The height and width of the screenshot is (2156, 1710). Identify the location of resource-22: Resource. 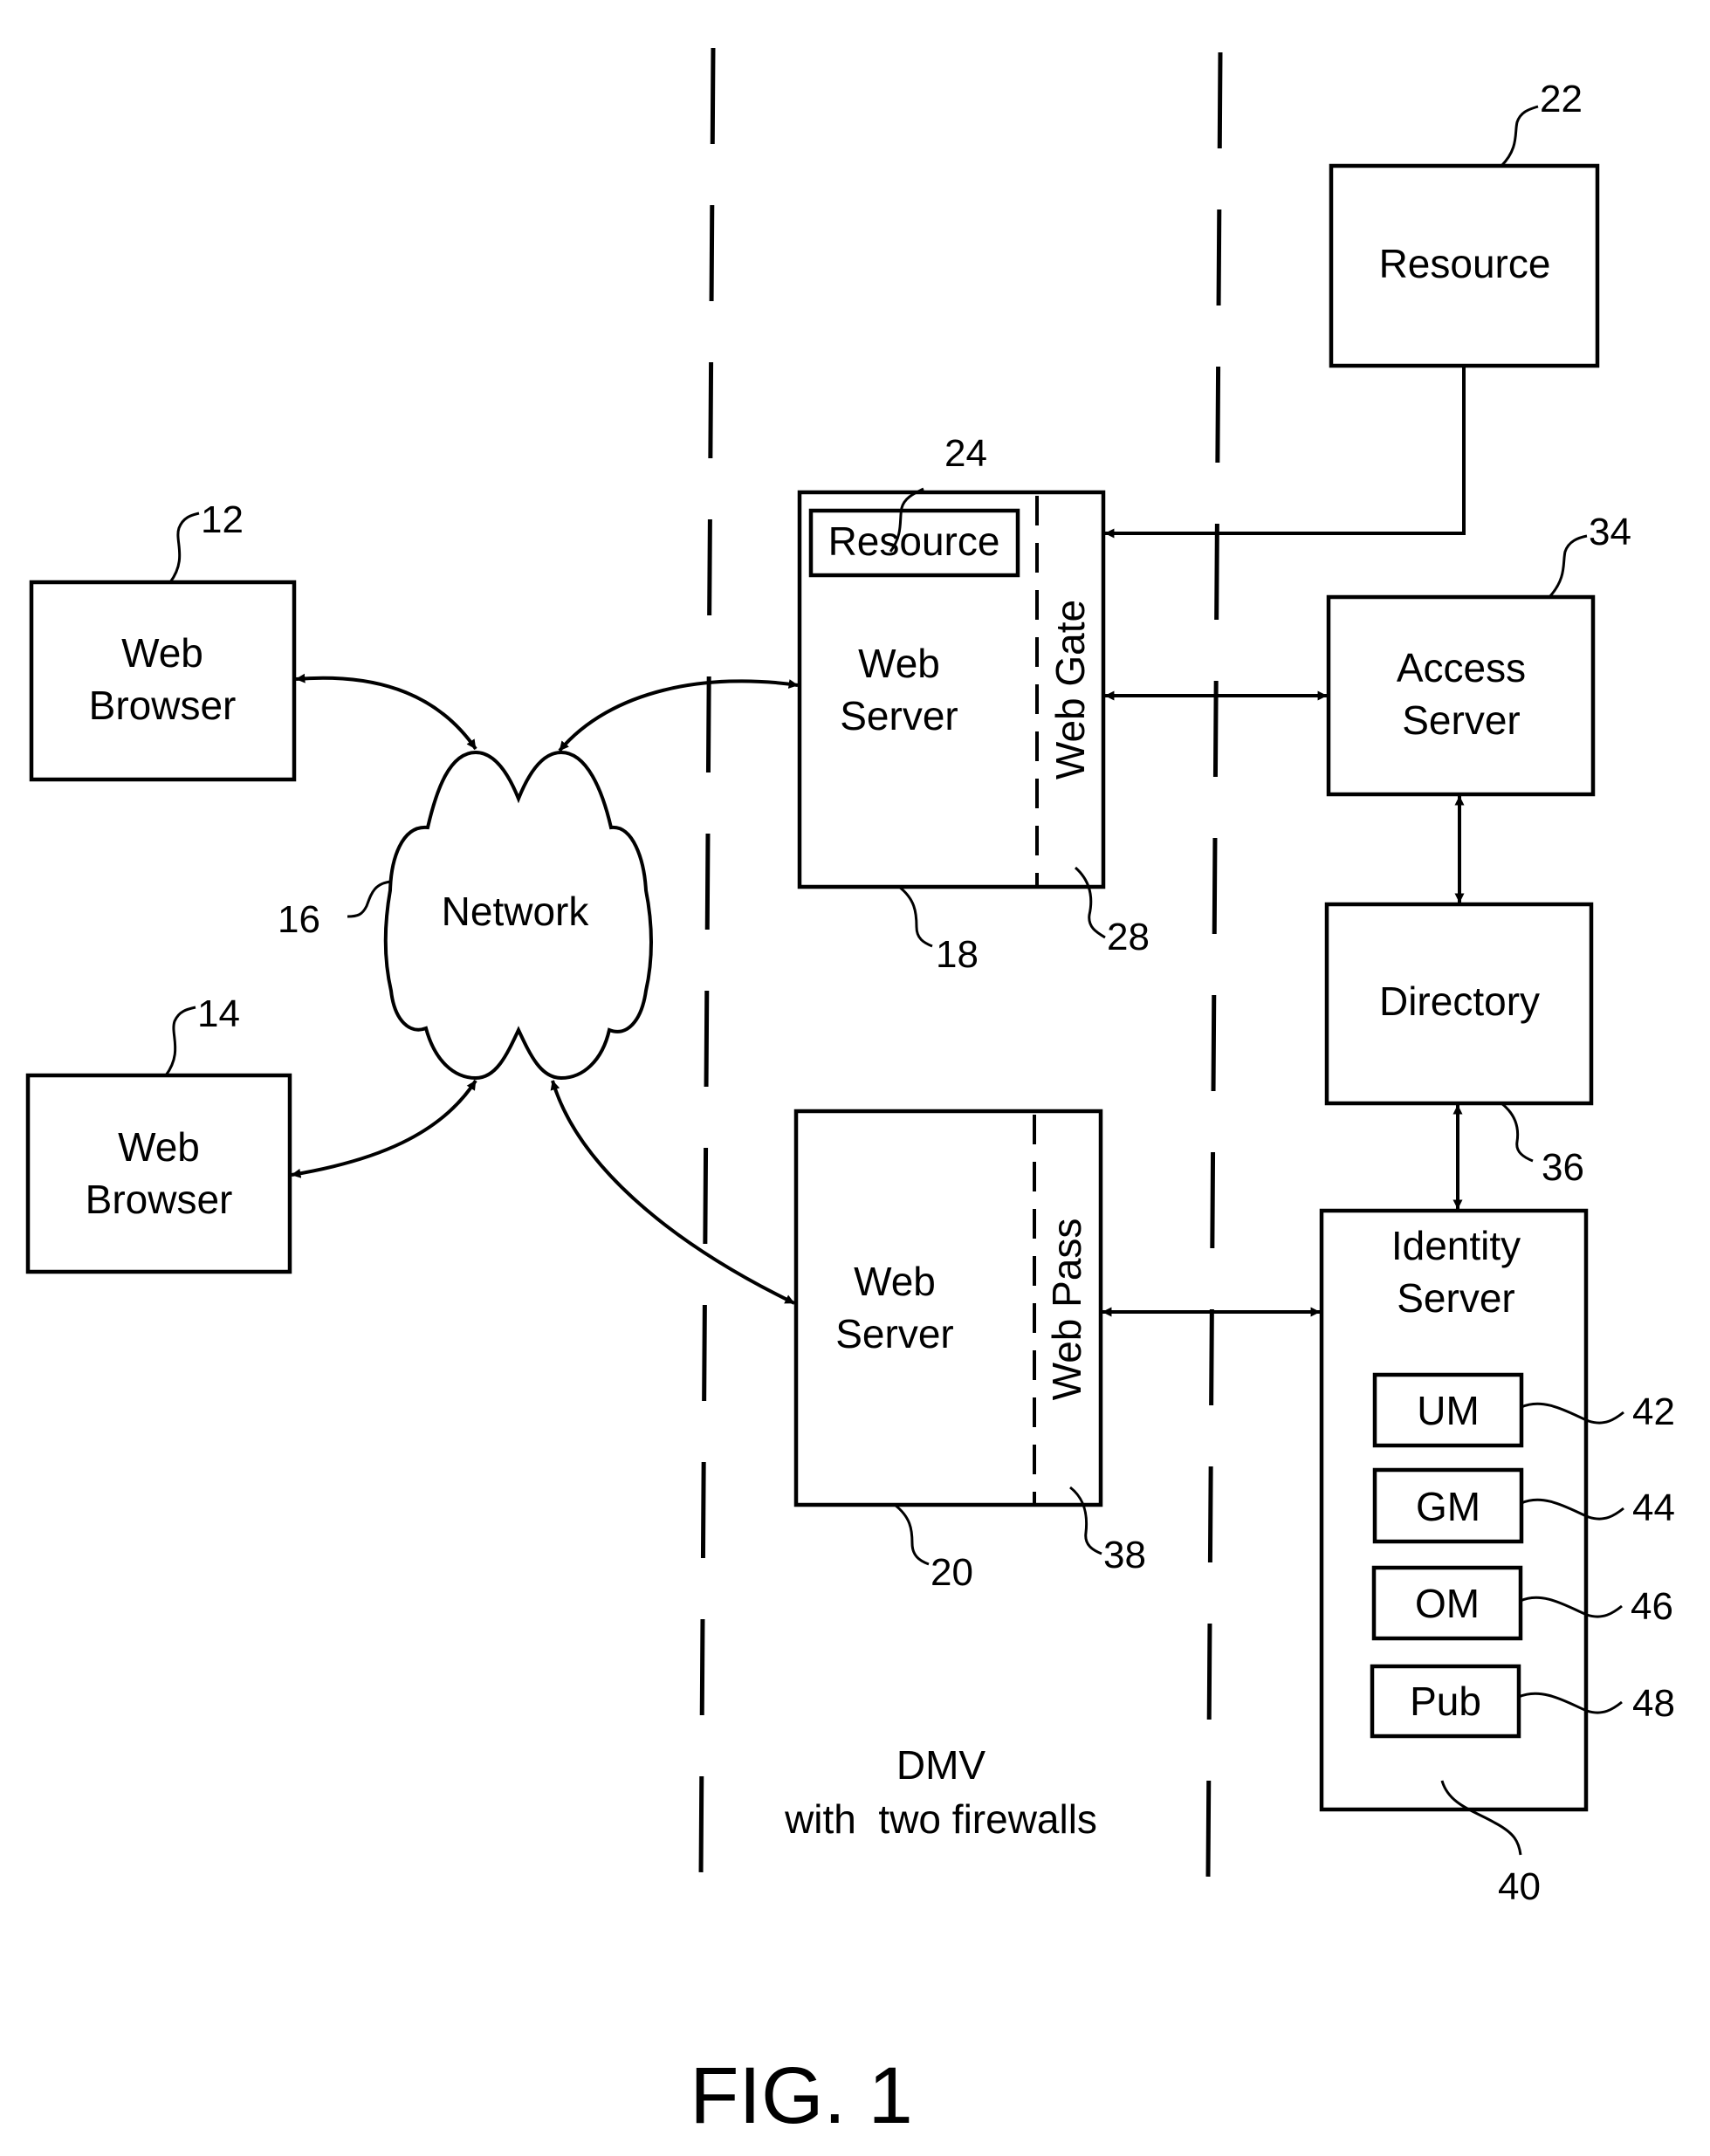
(1464, 265).